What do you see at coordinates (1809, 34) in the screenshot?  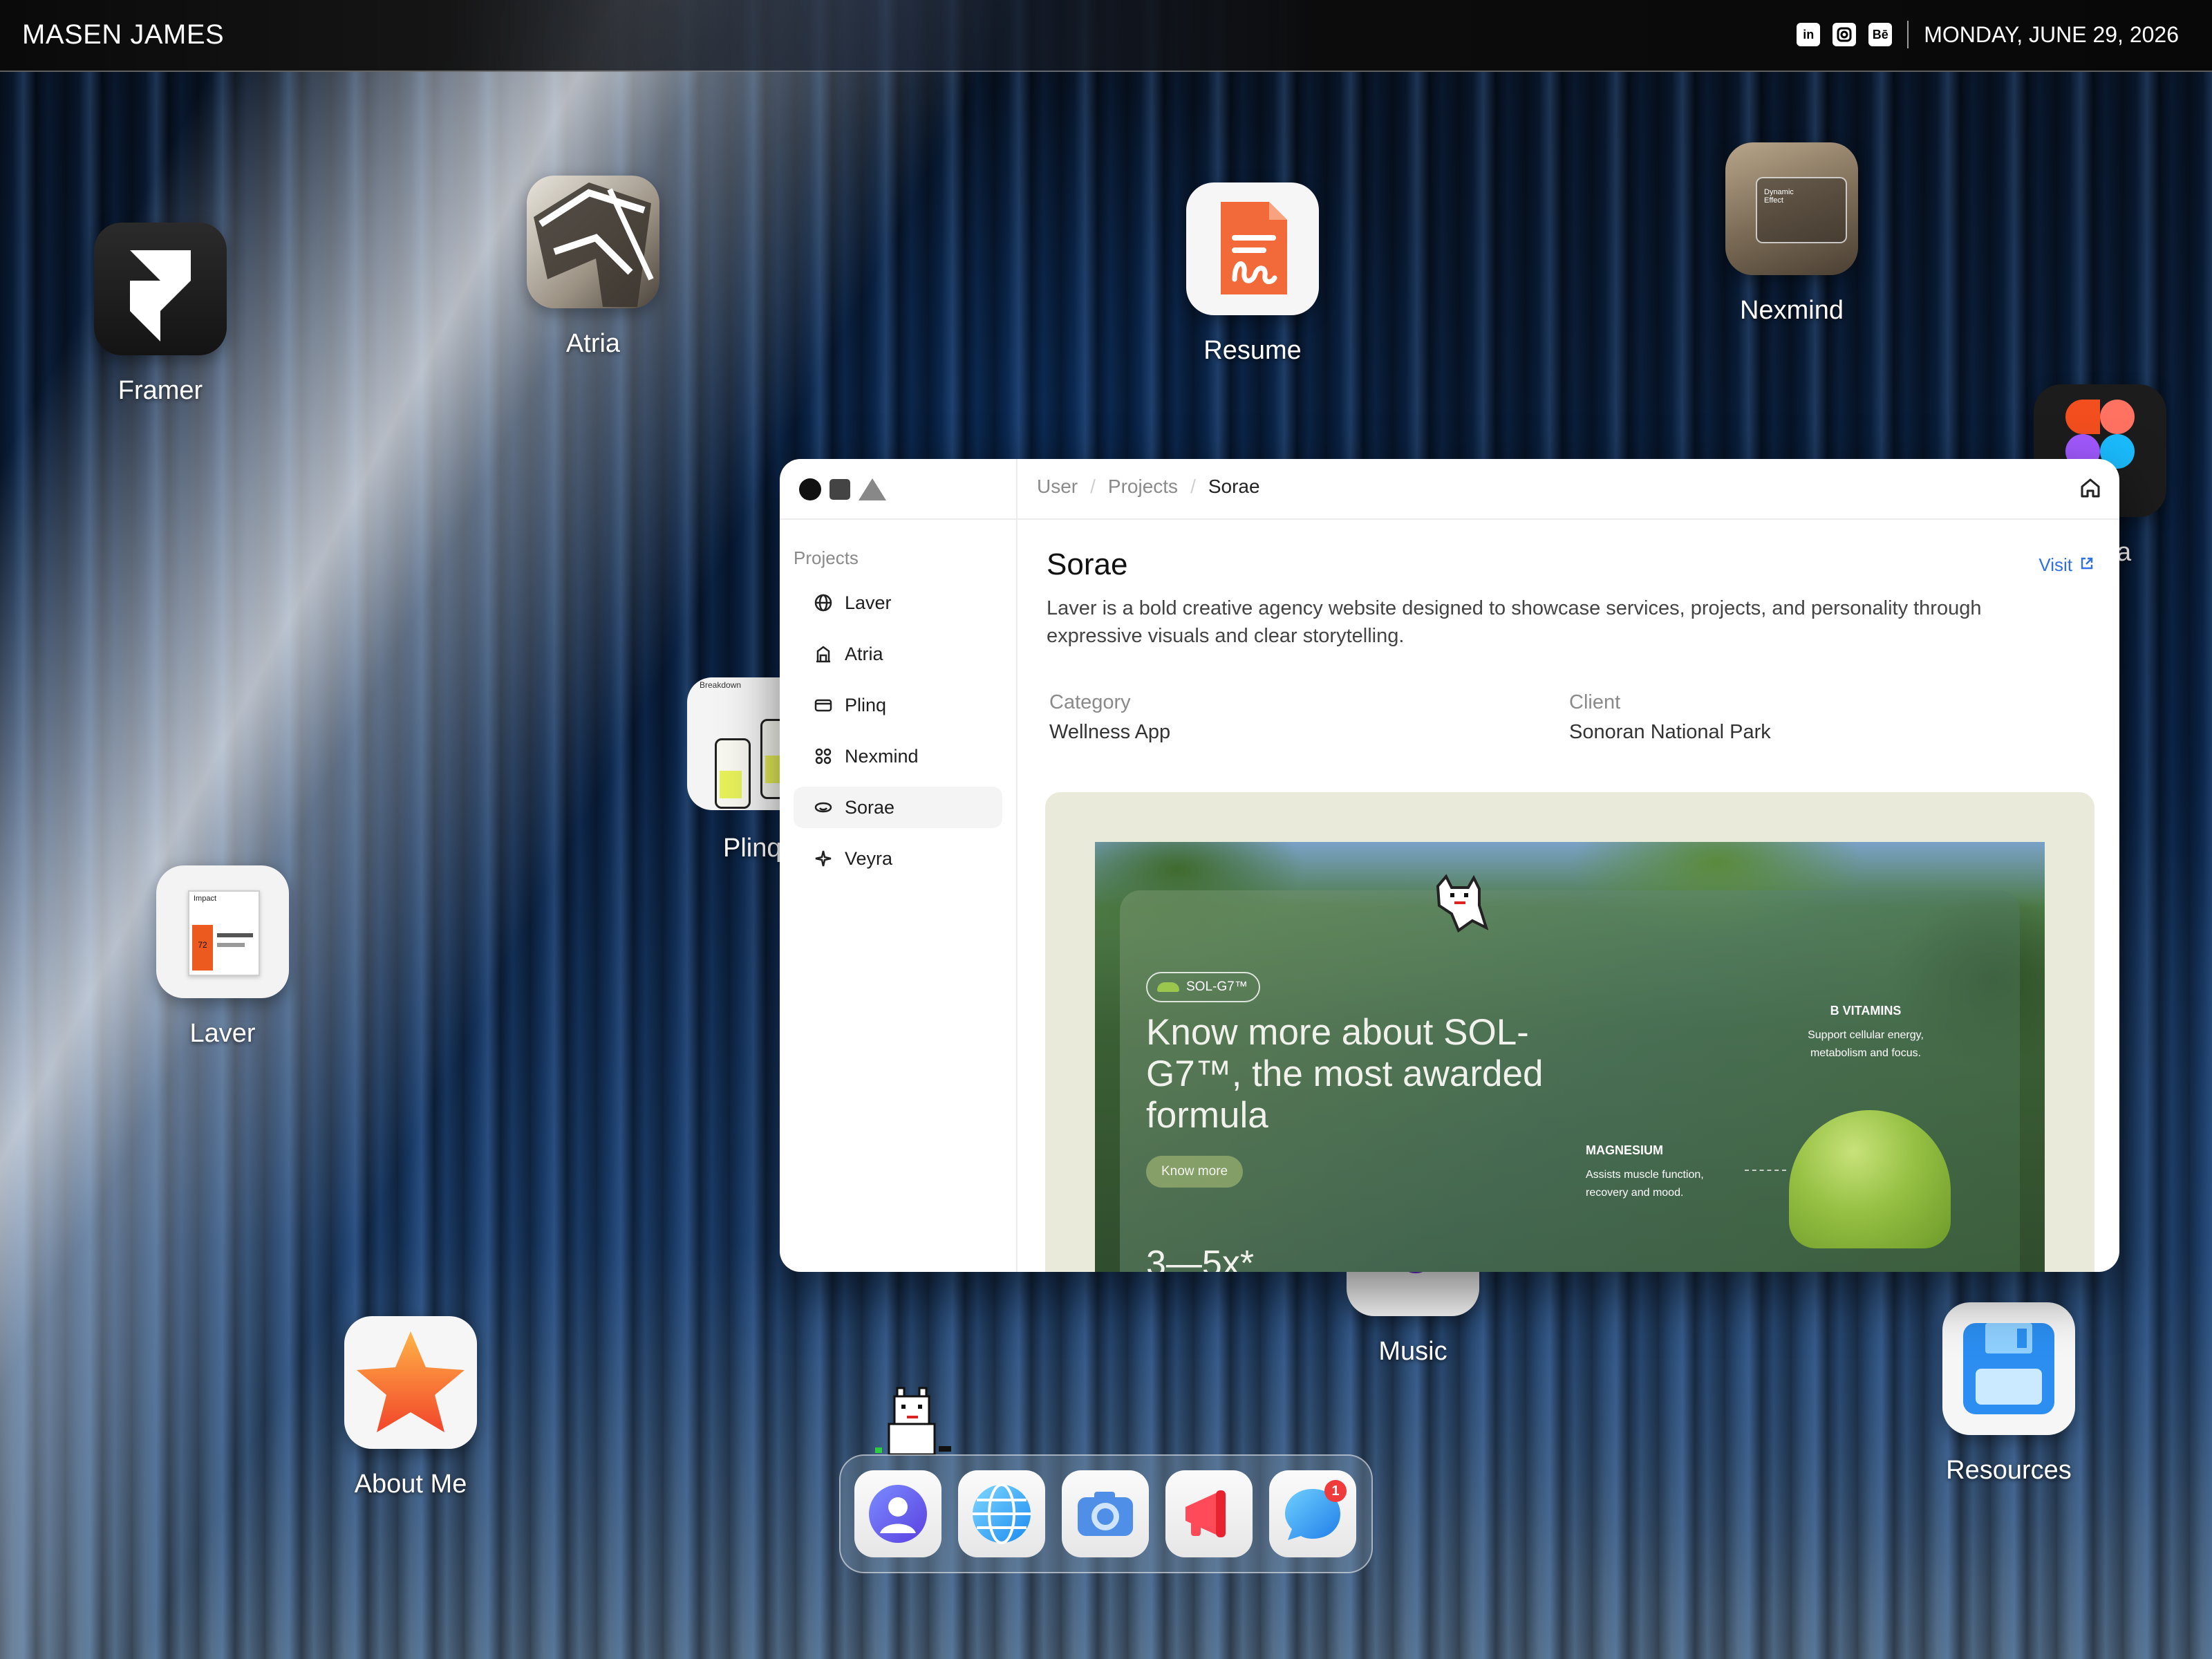 I see `linkedin-icon: in` at bounding box center [1809, 34].